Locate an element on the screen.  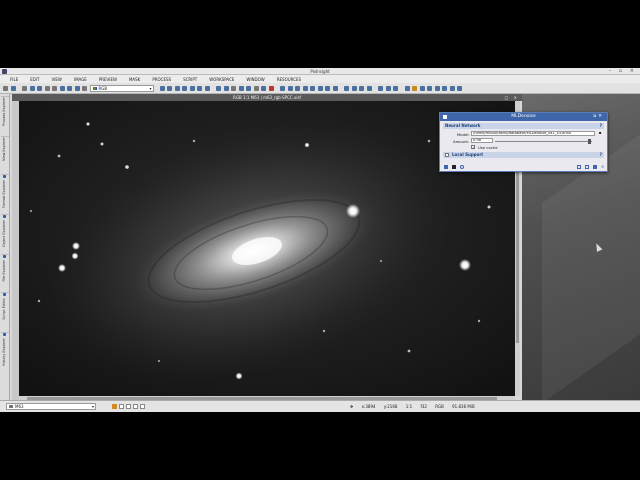
apply-icon is located at coordinates (454, 167).